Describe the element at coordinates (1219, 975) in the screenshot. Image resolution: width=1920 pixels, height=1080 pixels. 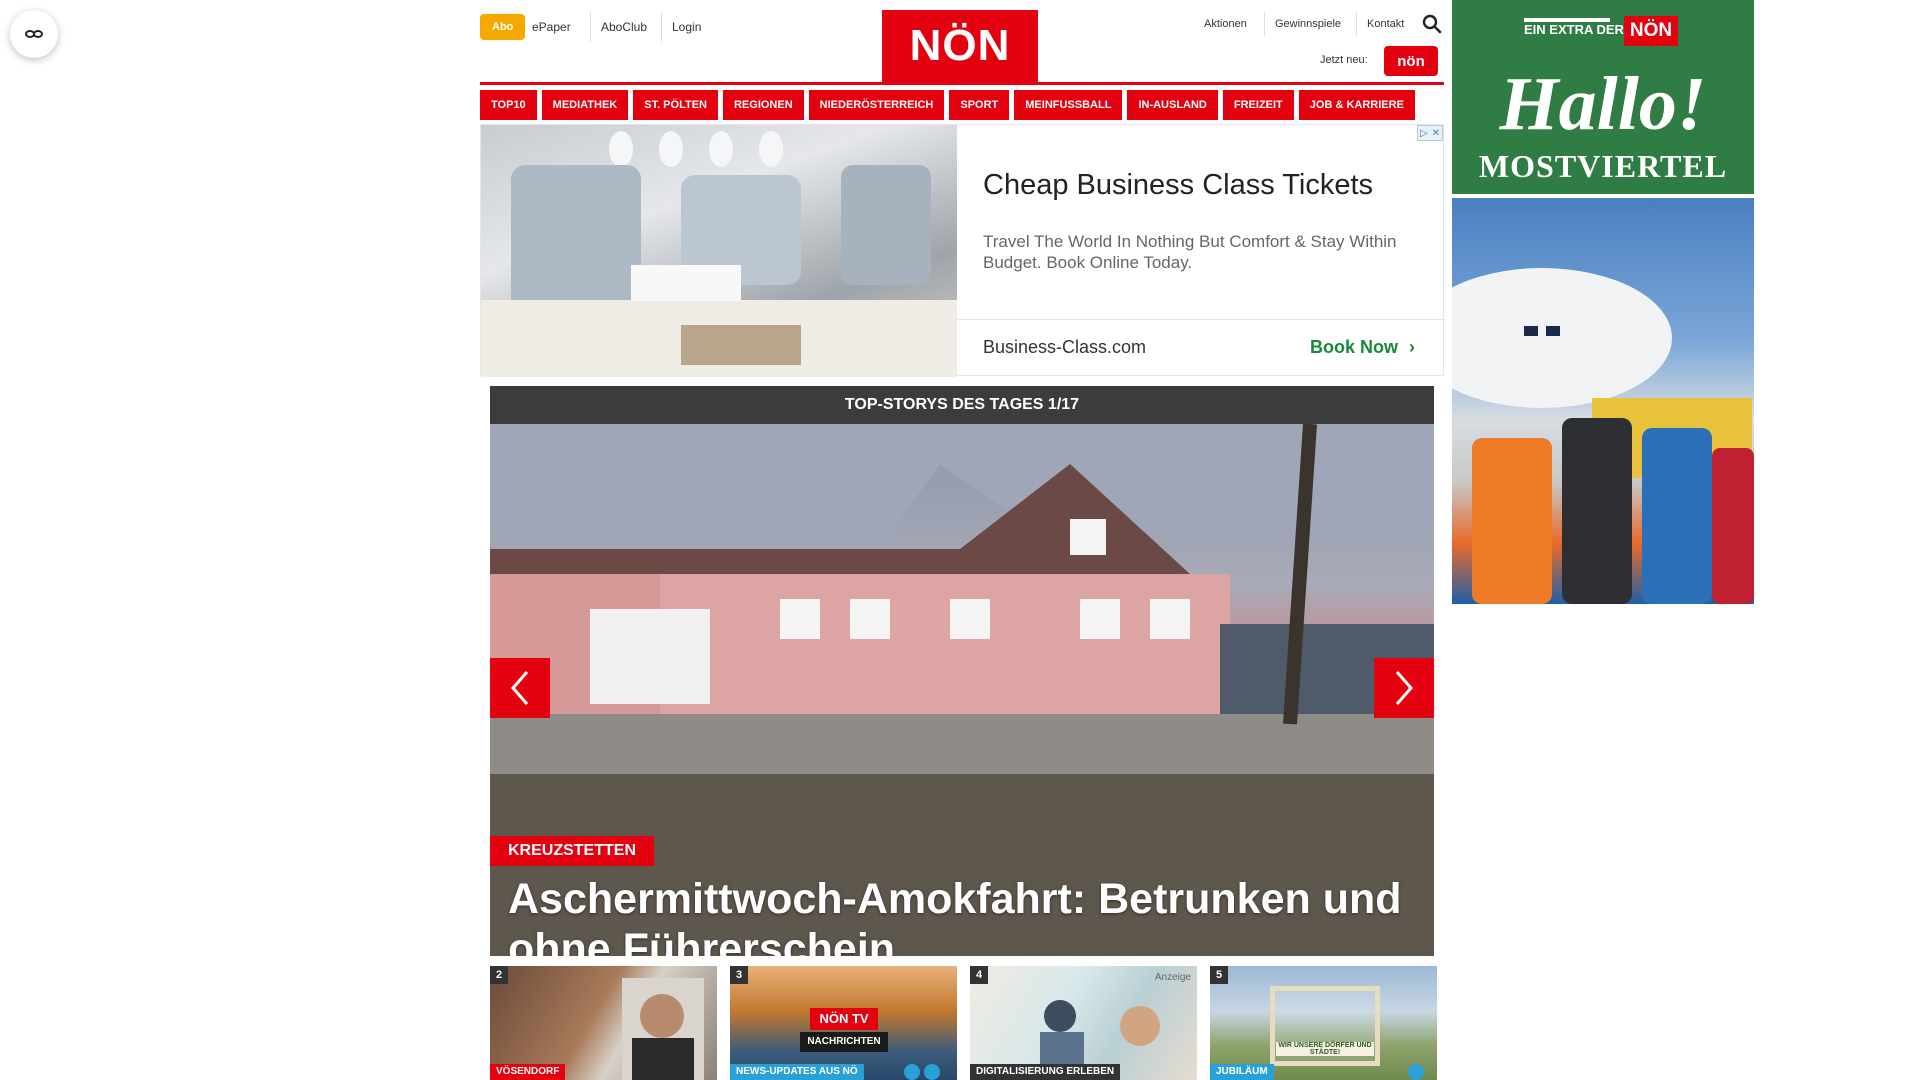
I see `thumbnail-number: 5` at that location.